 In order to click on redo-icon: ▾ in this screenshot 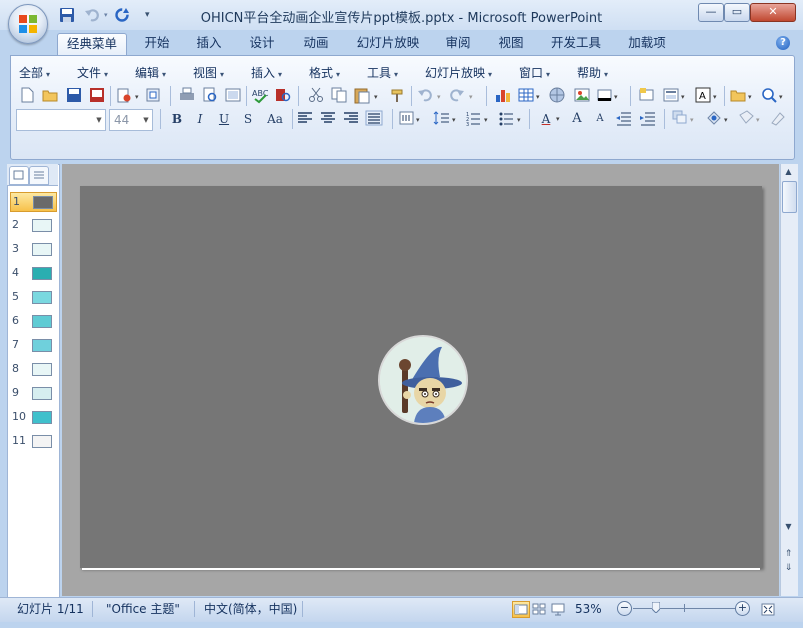, I will do `click(463, 96)`.